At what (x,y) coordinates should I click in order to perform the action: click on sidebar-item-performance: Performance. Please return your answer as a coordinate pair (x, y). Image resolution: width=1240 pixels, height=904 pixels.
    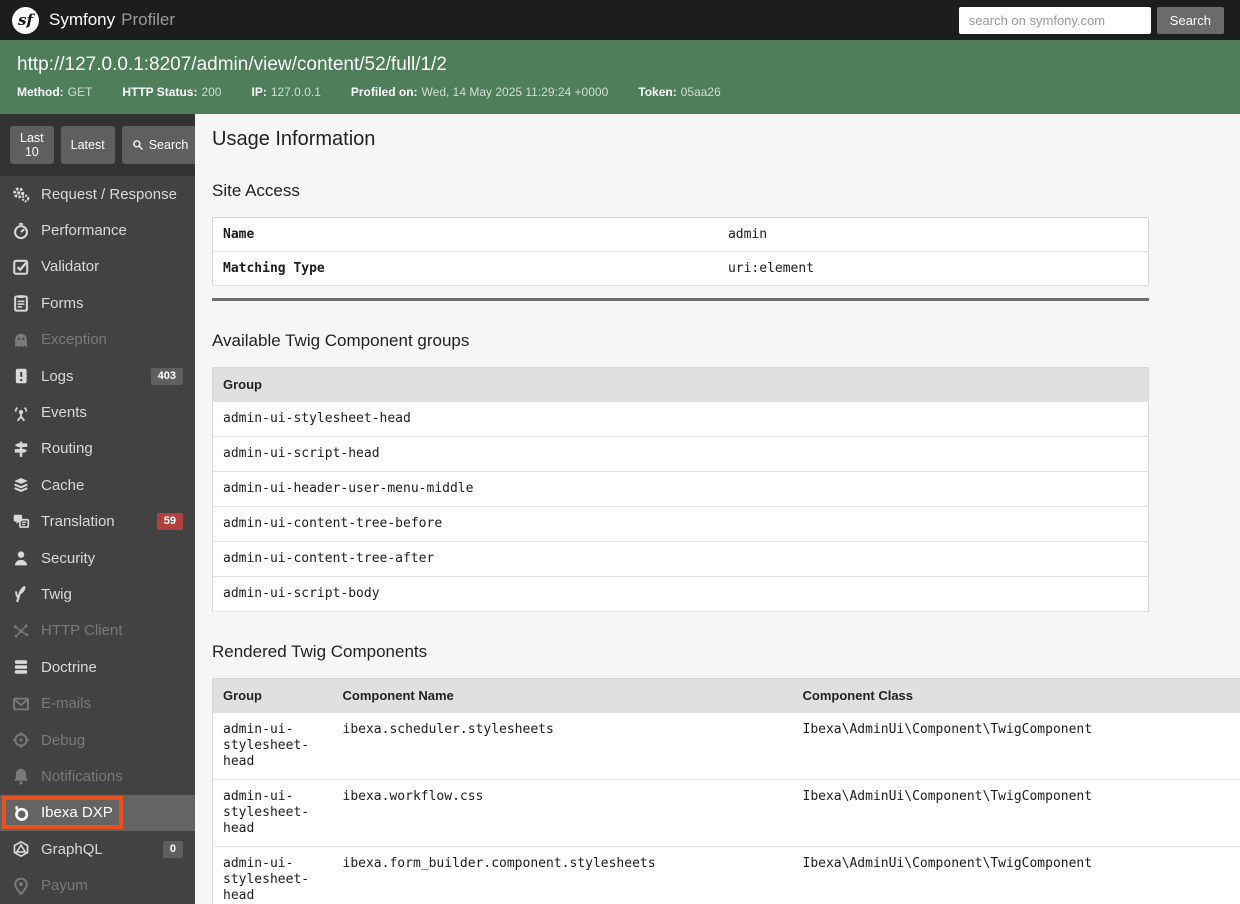
    Looking at the image, I should click on (97, 230).